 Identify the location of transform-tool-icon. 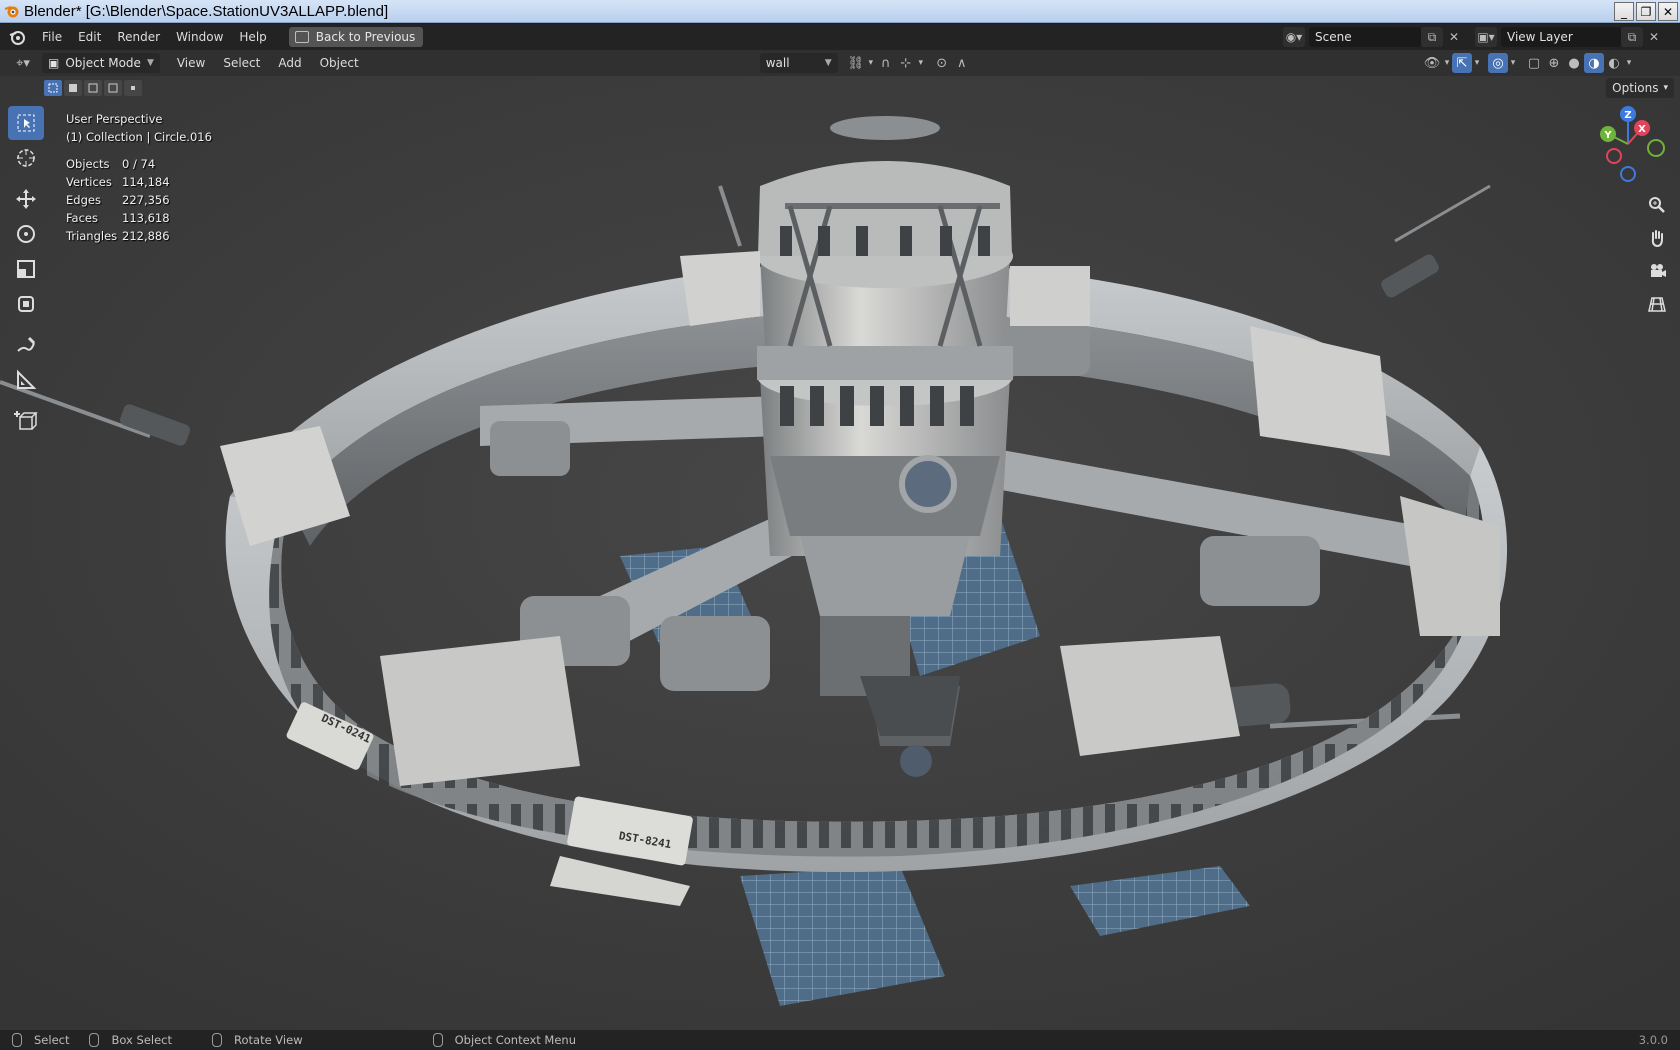
(26, 304).